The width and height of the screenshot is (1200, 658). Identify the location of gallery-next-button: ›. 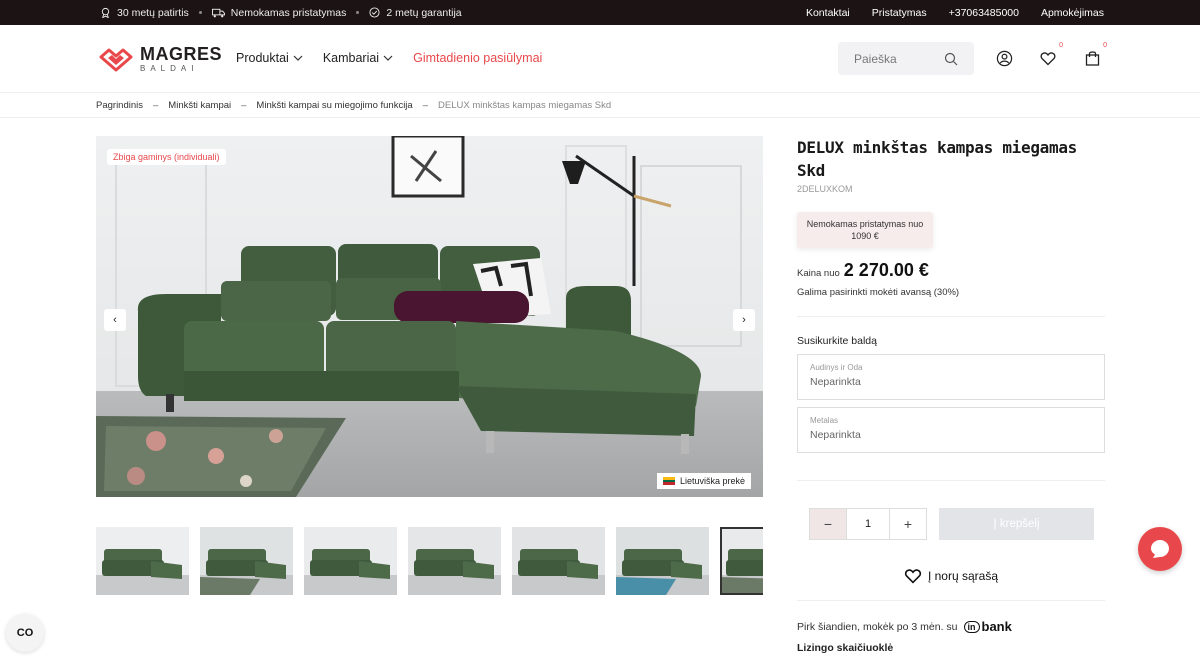
(744, 320).